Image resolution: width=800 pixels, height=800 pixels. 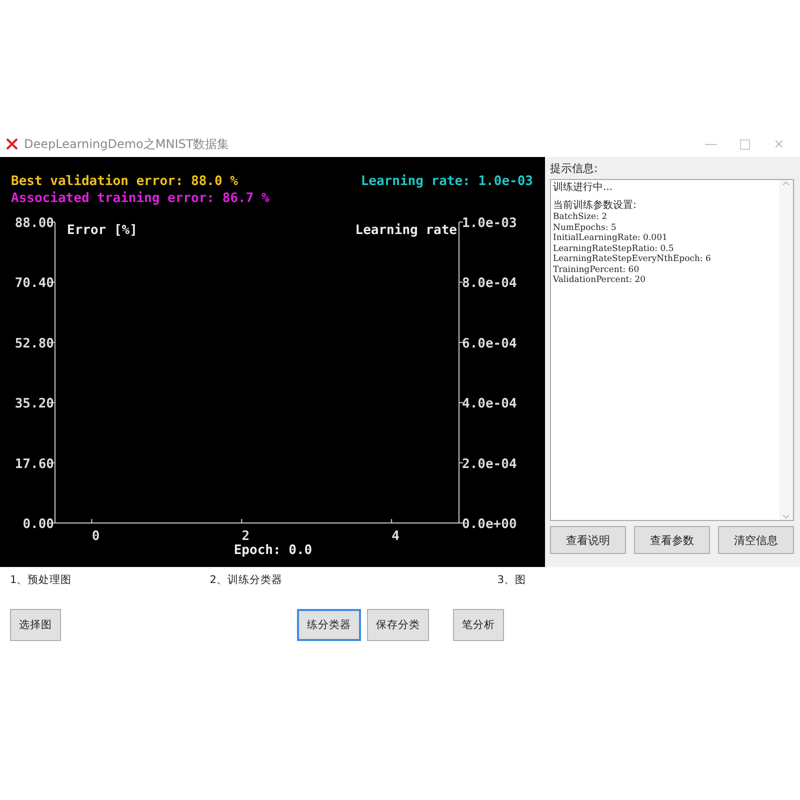 What do you see at coordinates (246, 536) in the screenshot?
I see `x-tick-label: 2` at bounding box center [246, 536].